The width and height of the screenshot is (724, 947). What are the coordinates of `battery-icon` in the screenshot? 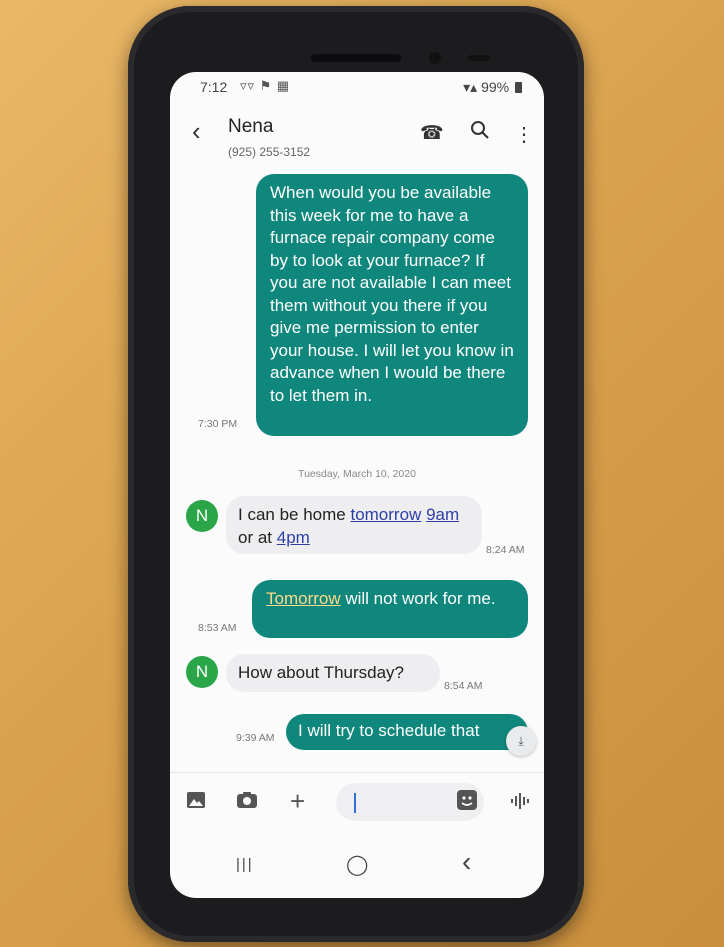 It's located at (518, 87).